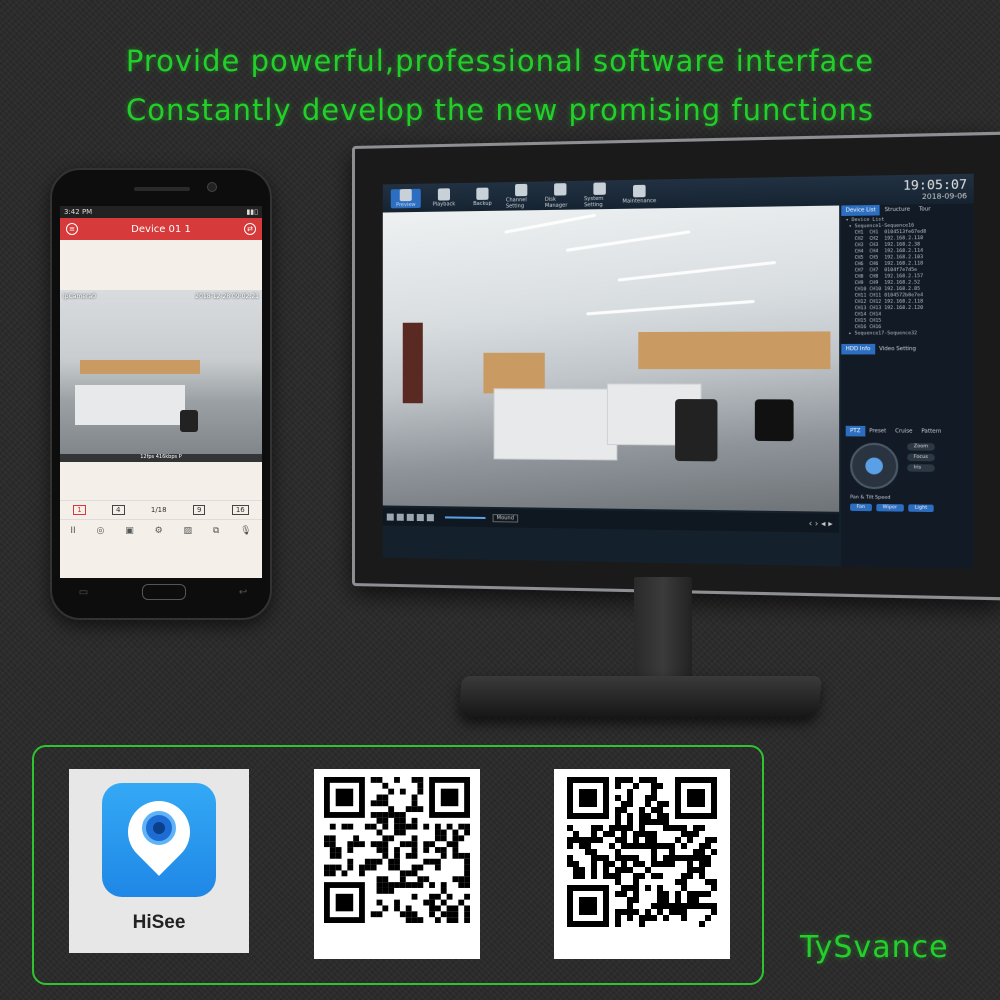 The image size is (1000, 1000). I want to click on camera-lens-icon, so click(159, 828).